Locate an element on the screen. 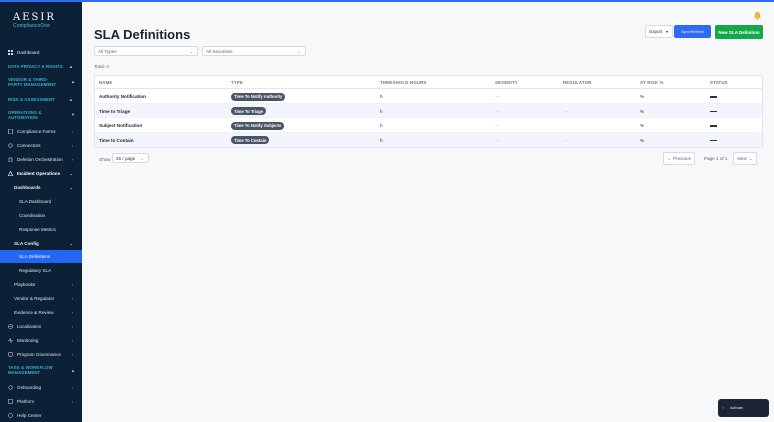 This screenshot has height=422, width=774. section-risk: RISK & ASSESSMENT ▲ is located at coordinates (41, 99).